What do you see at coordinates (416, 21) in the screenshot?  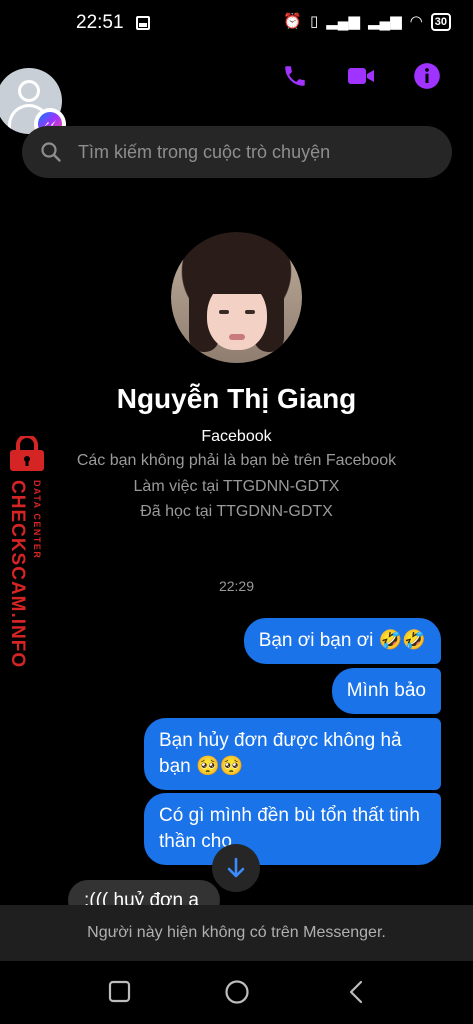 I see `wifi-icon: ◠` at bounding box center [416, 21].